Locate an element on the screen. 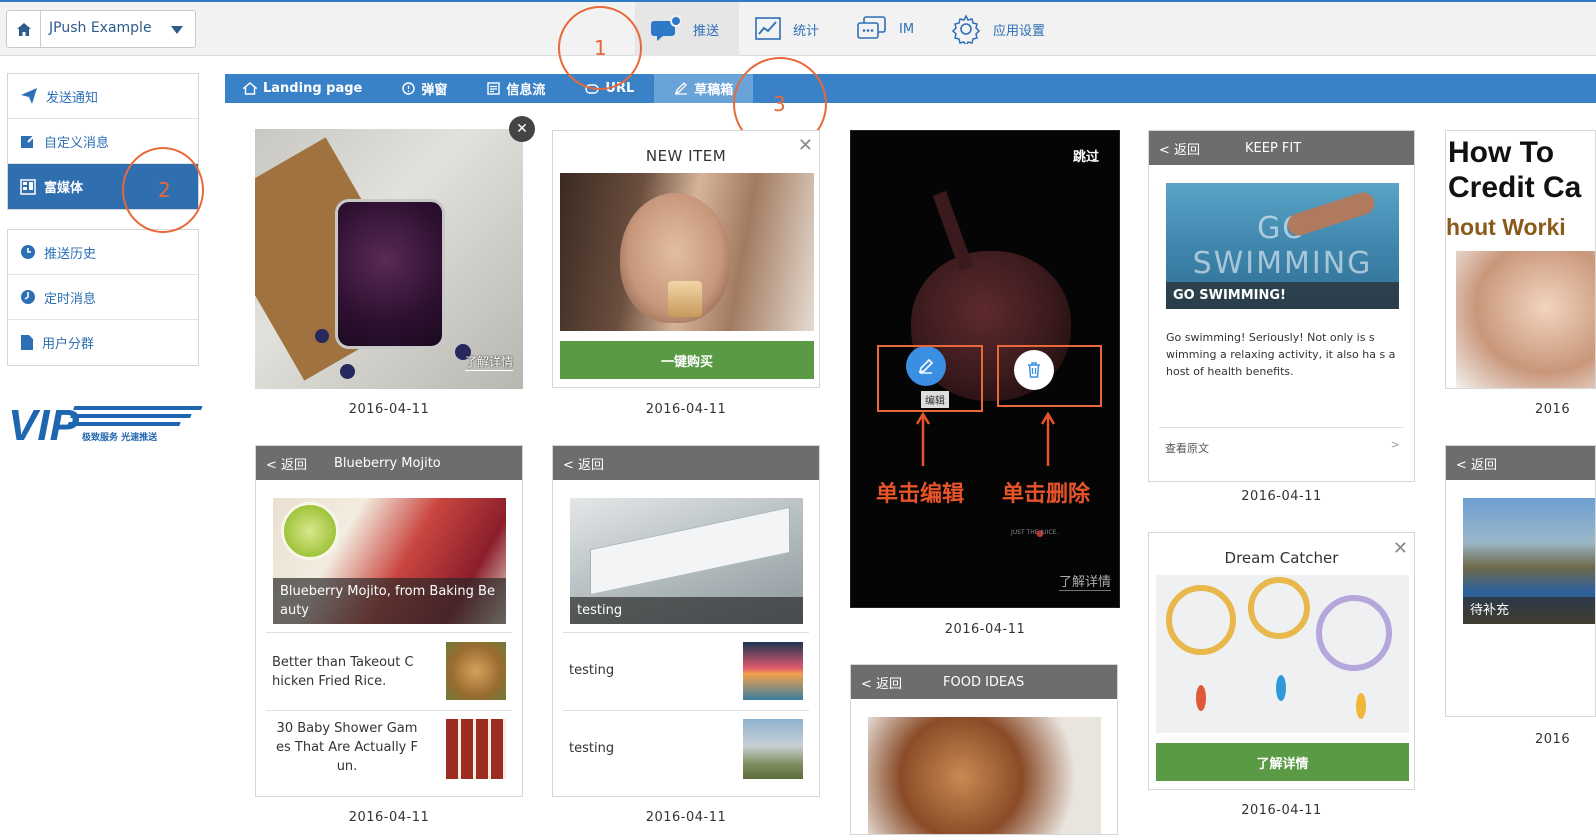 This screenshot has height=835, width=1596. document-icon is located at coordinates (27, 342).